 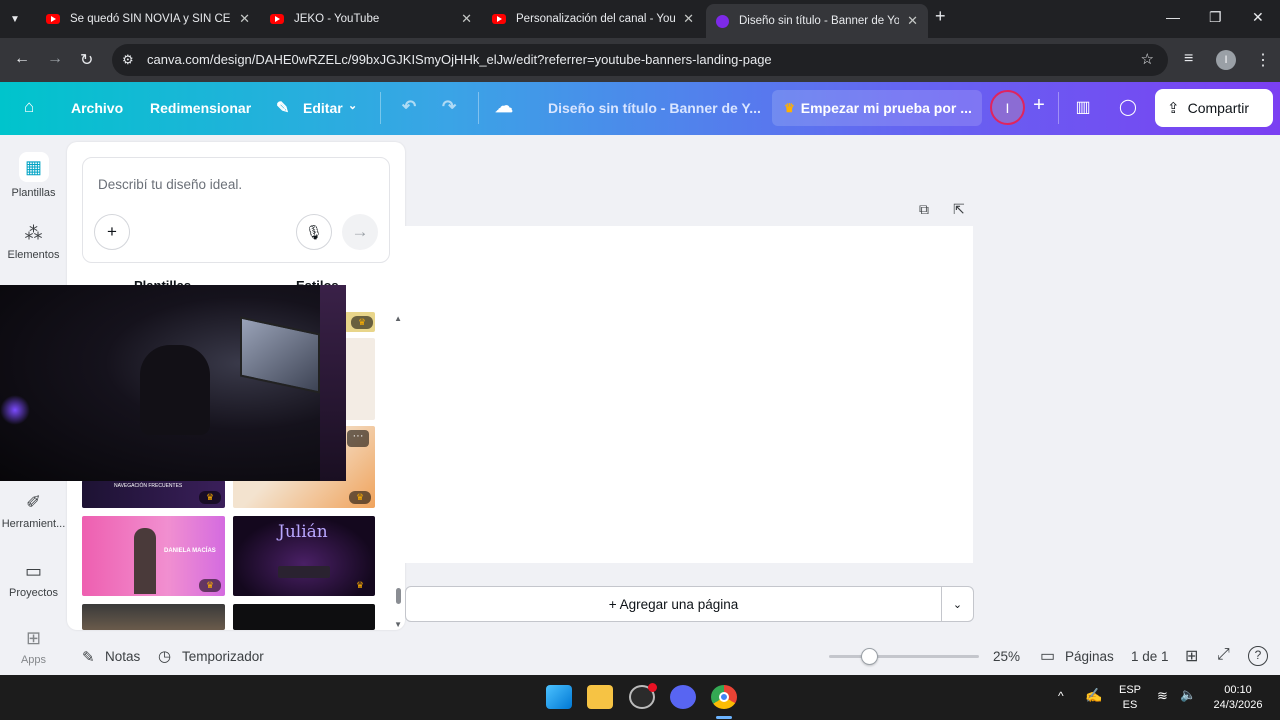 What do you see at coordinates (33, 193) in the screenshot?
I see `sidebar-item-label: Plantillas` at bounding box center [33, 193].